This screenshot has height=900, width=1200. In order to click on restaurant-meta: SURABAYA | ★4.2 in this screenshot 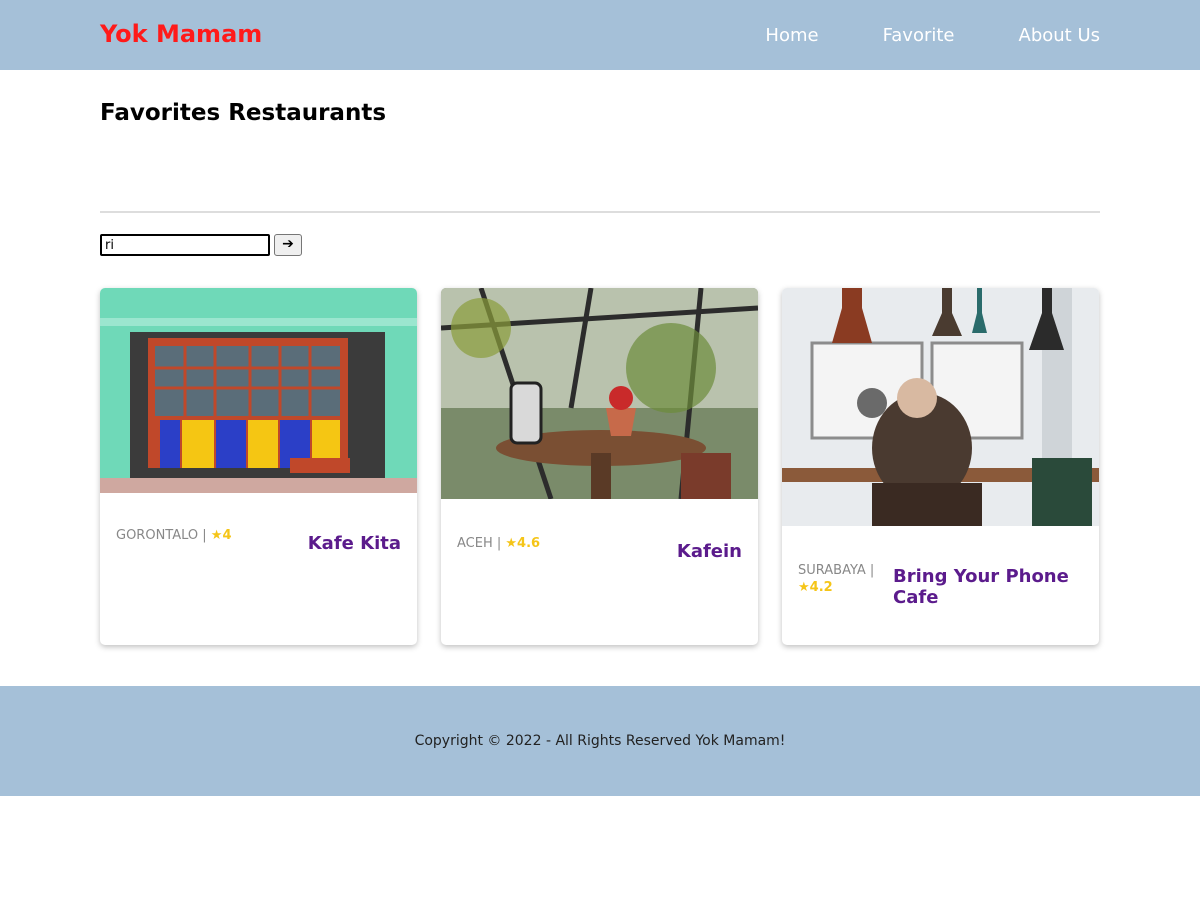, I will do `click(836, 579)`.